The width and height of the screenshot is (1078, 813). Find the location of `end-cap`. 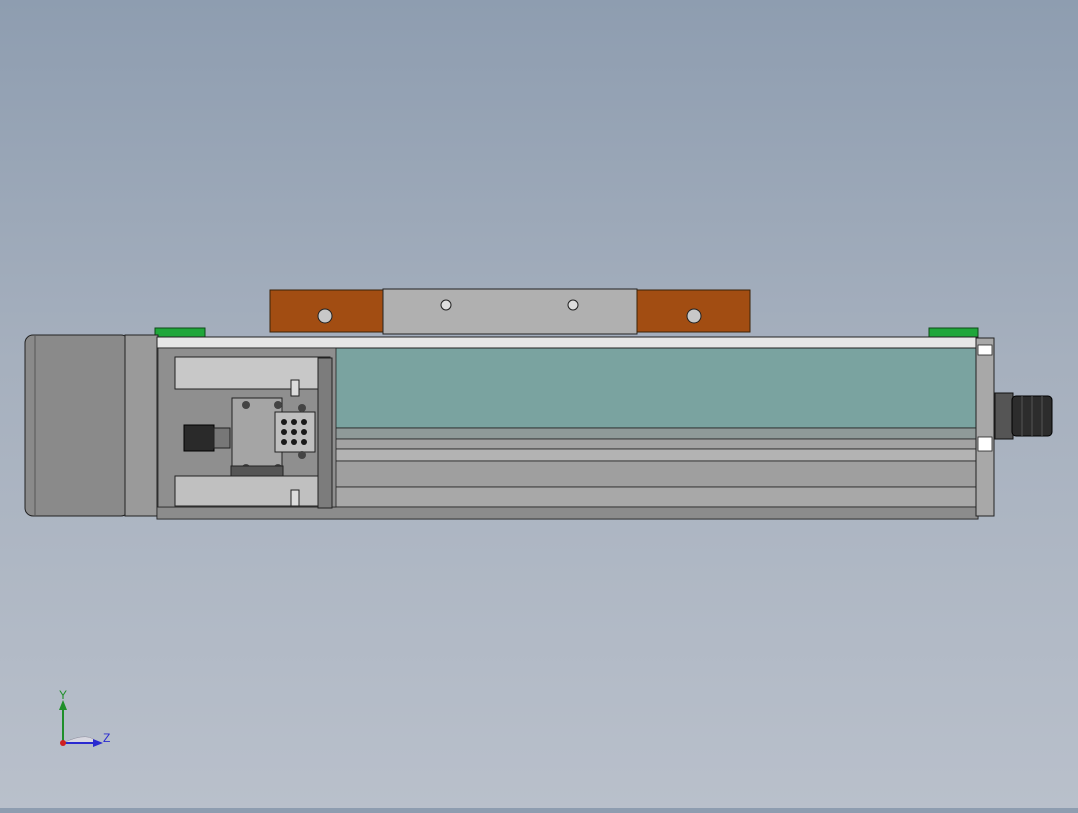

end-cap is located at coordinates (1014, 427).